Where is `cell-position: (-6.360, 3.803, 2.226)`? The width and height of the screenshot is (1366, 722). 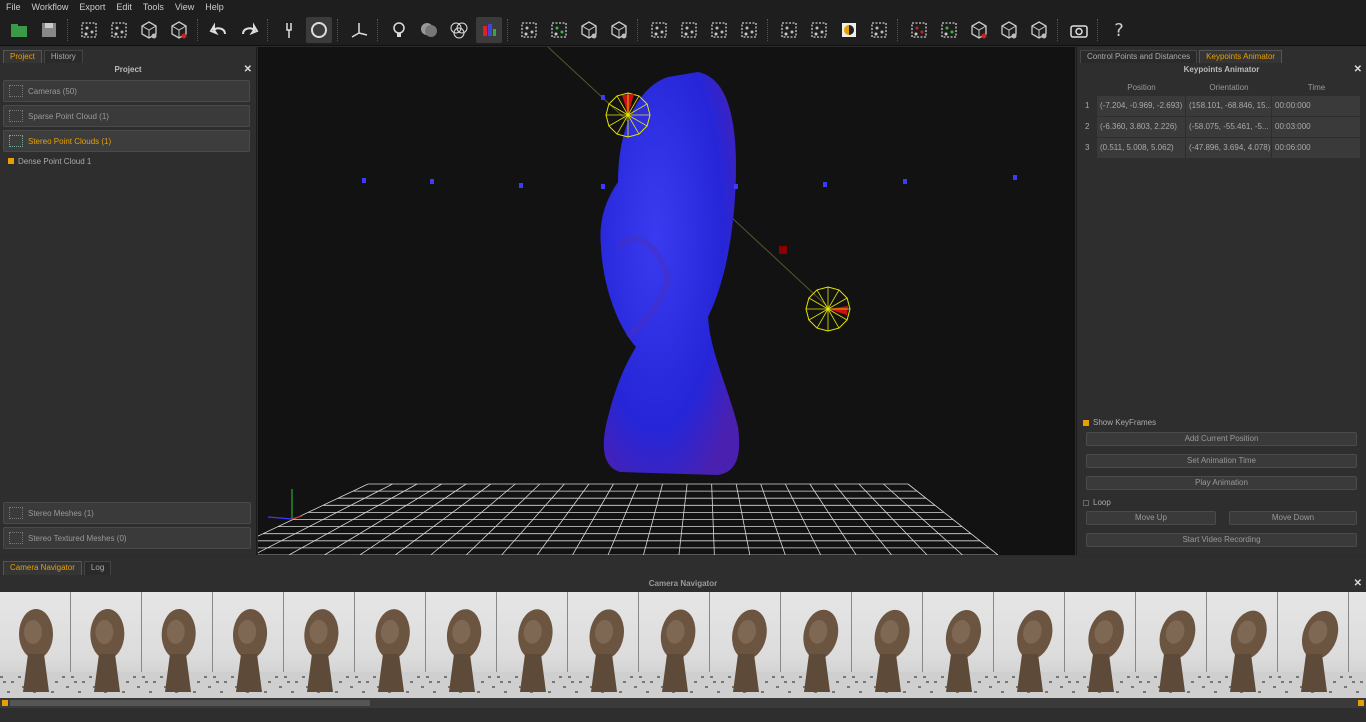 cell-position: (-6.360, 3.803, 2.226) is located at coordinates (1141, 126).